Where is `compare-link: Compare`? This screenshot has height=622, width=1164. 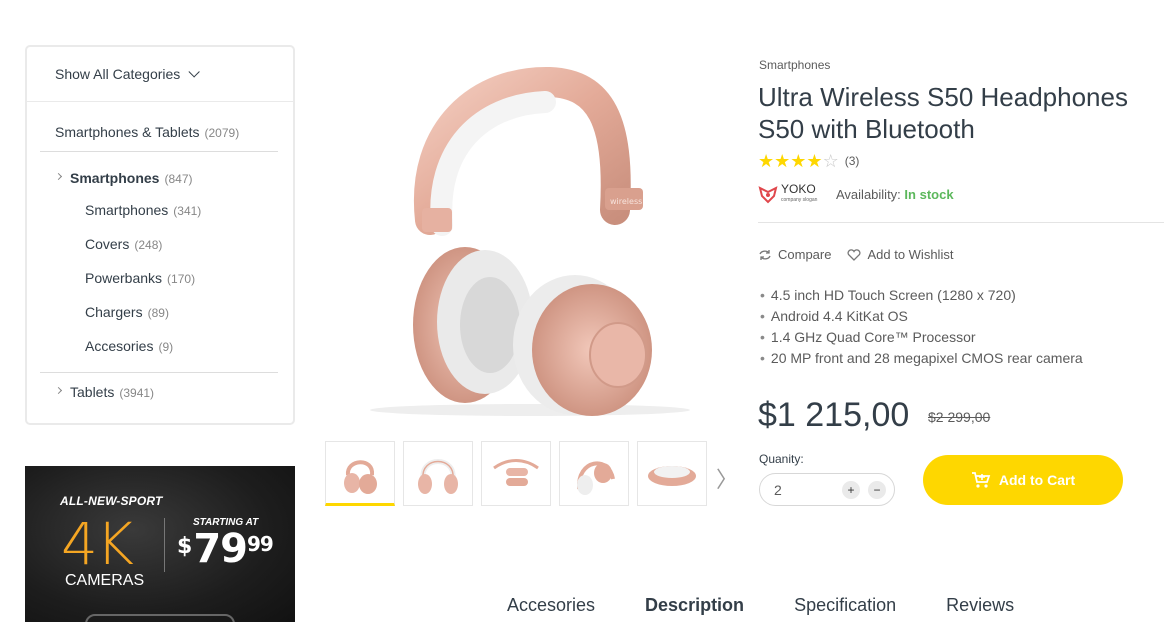 compare-link: Compare is located at coordinates (794, 254).